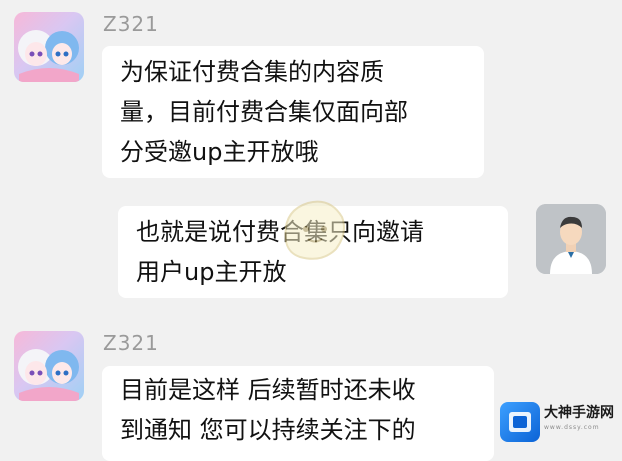 This screenshot has width=622, height=461. Describe the element at coordinates (314, 230) in the screenshot. I see `watermark-mascot-icon` at that location.